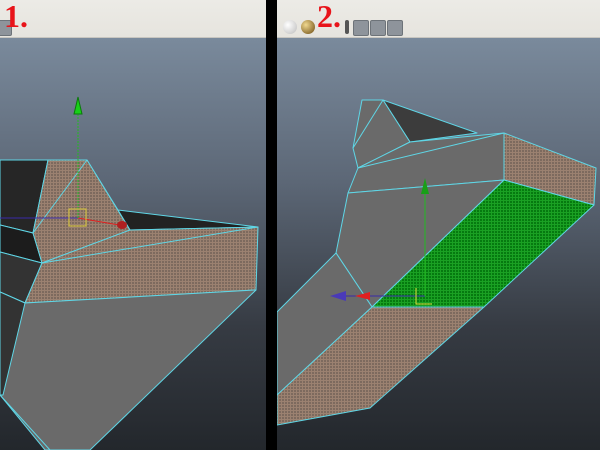  What do you see at coordinates (16, 17) in the screenshot?
I see `panel-label: 1.` at bounding box center [16, 17].